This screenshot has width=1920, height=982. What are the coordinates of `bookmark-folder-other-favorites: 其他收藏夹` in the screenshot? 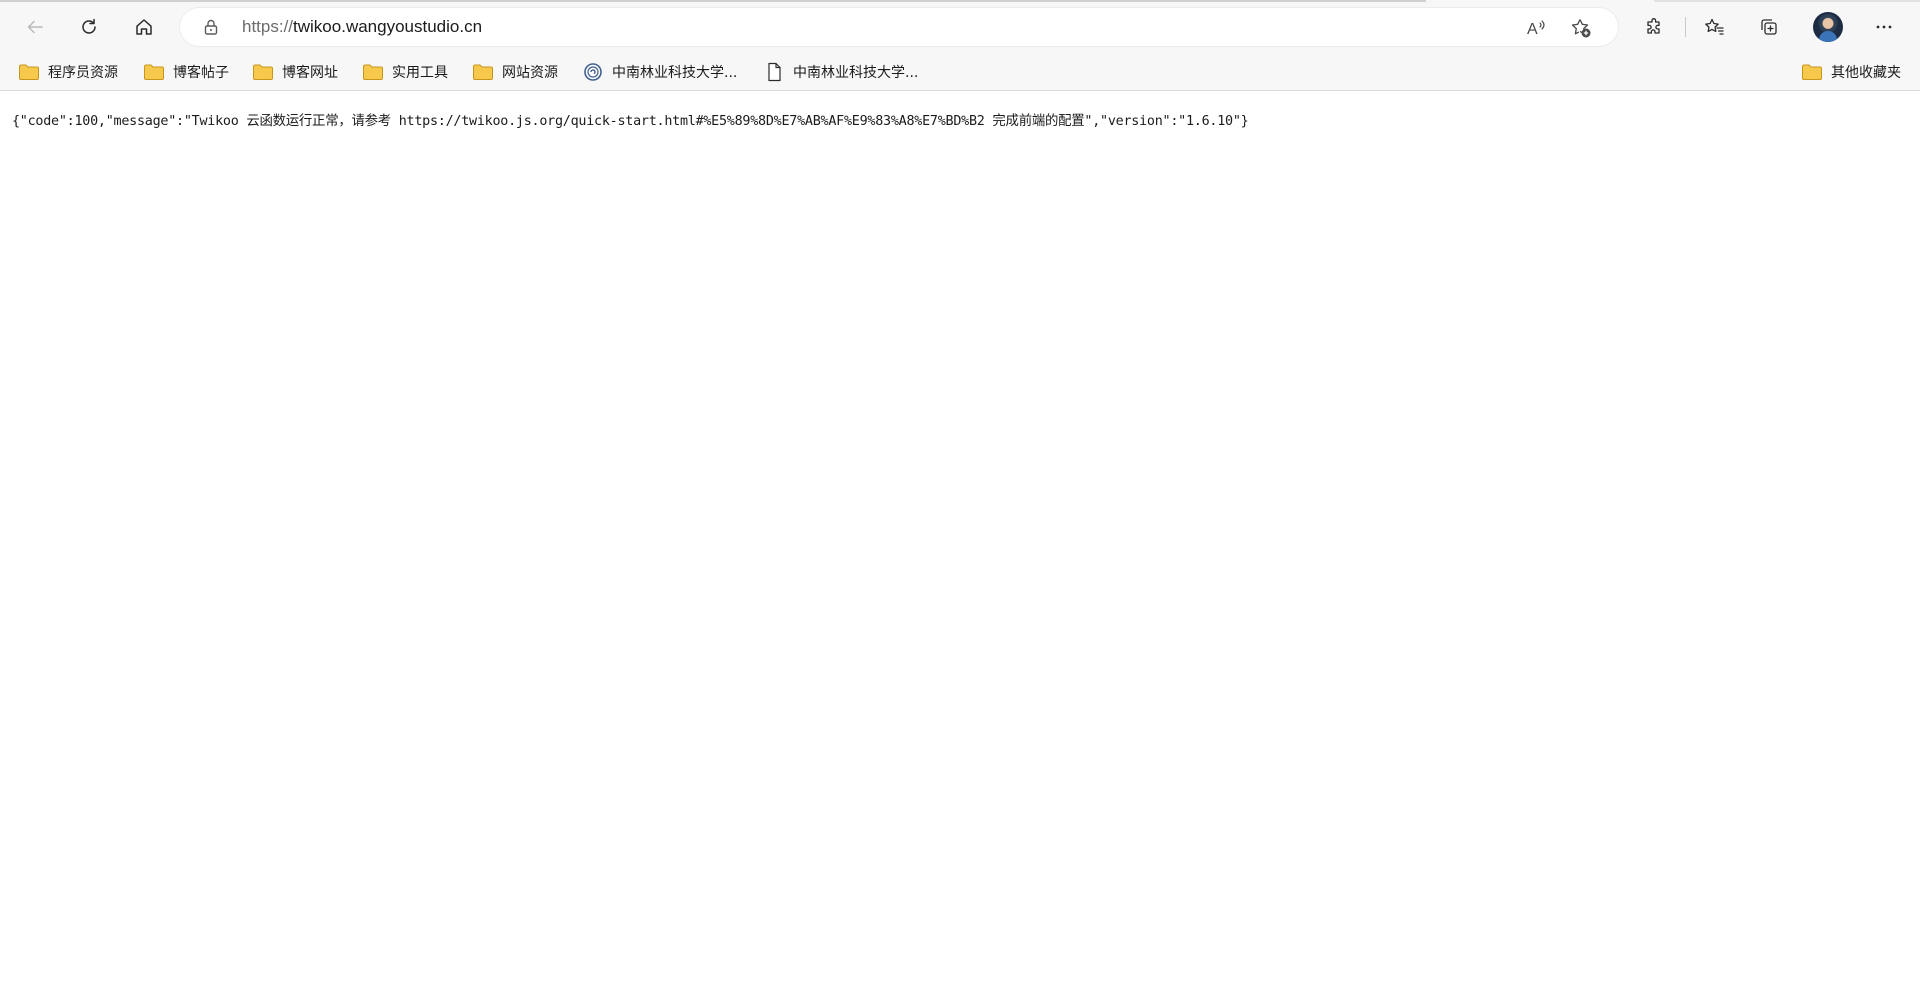 It's located at (1851, 72).